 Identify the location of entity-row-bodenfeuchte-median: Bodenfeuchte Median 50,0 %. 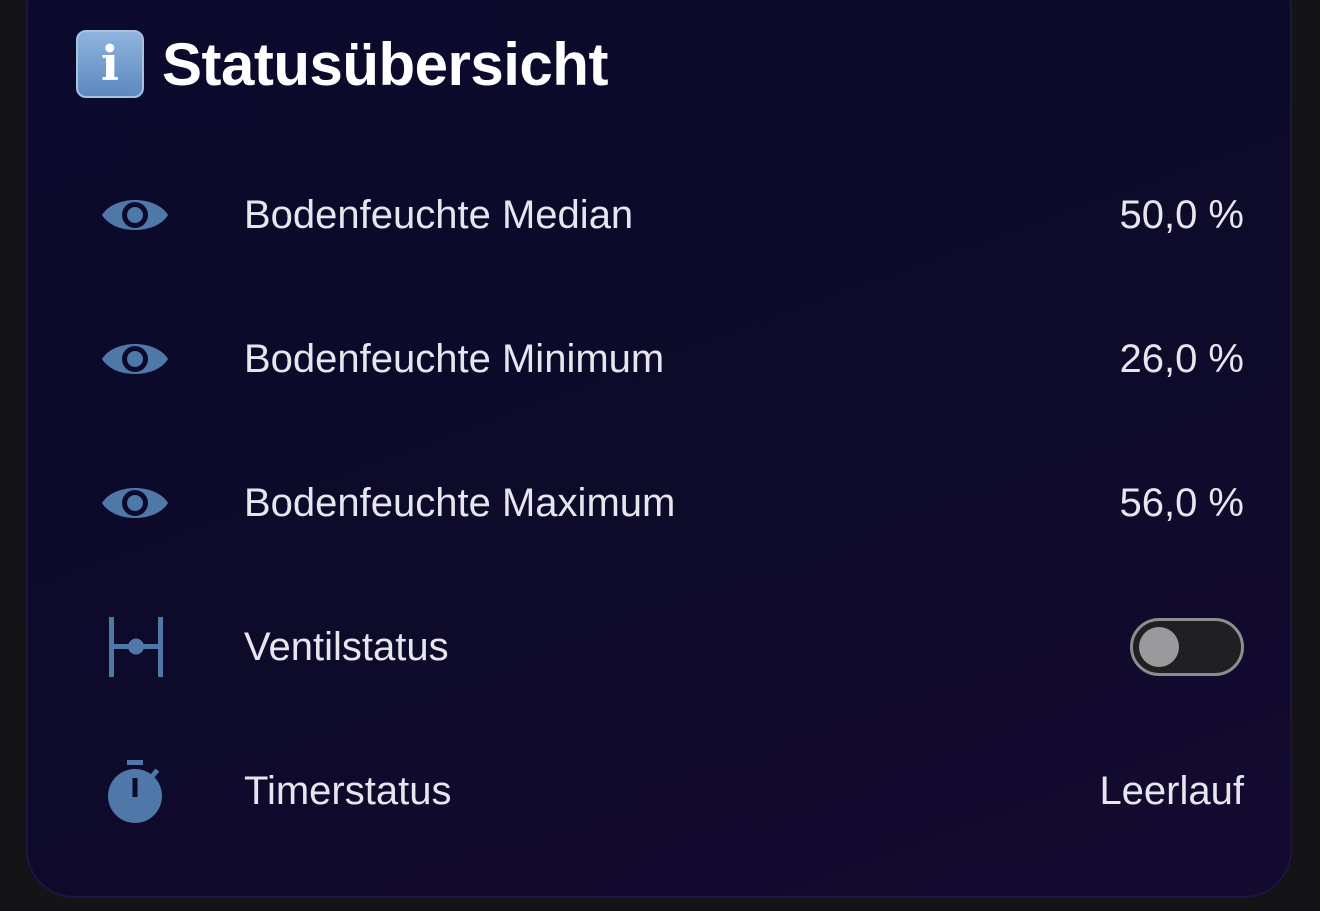
(670, 215).